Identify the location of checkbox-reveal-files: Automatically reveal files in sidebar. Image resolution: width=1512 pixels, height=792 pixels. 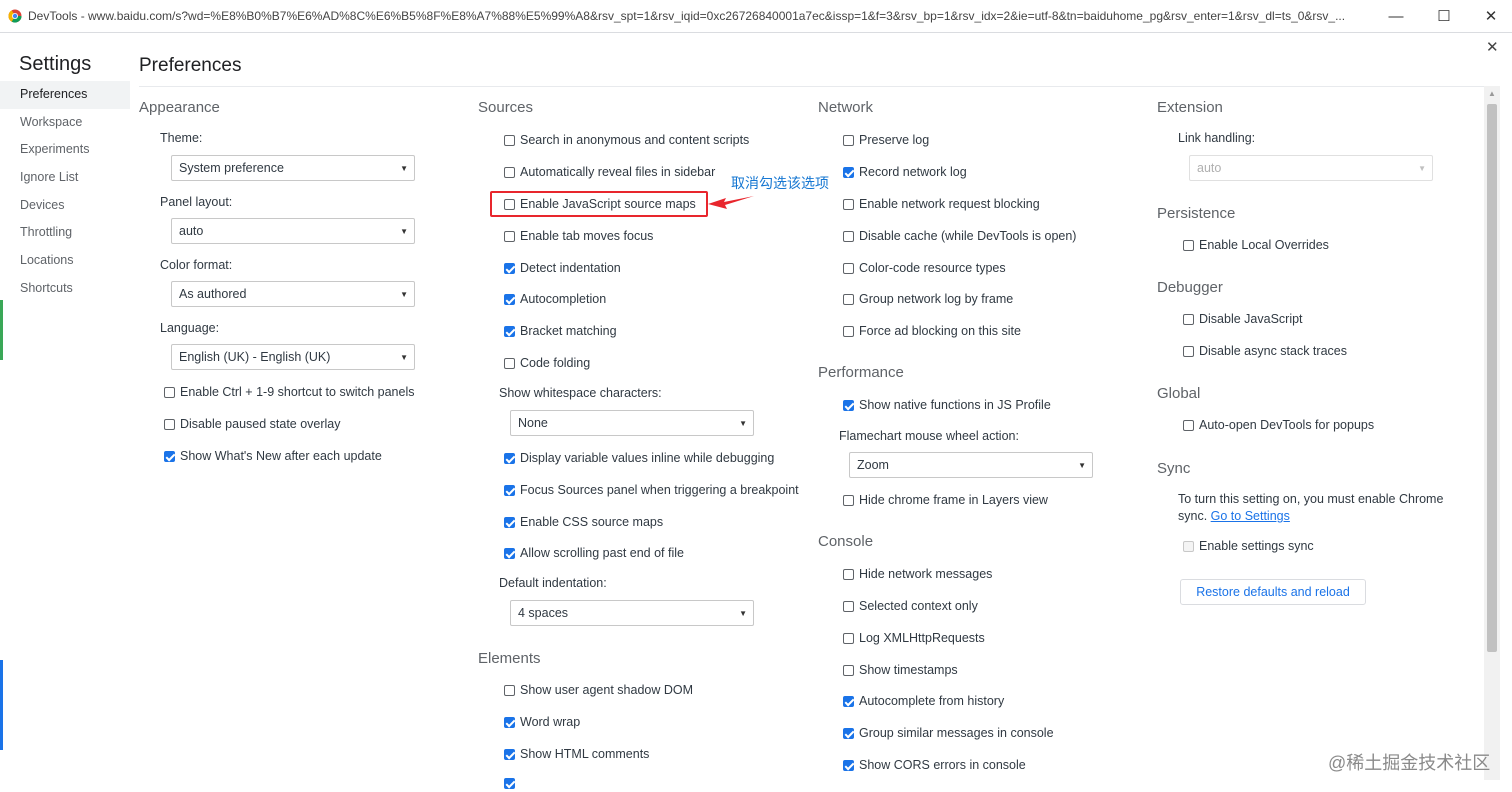
(609, 172).